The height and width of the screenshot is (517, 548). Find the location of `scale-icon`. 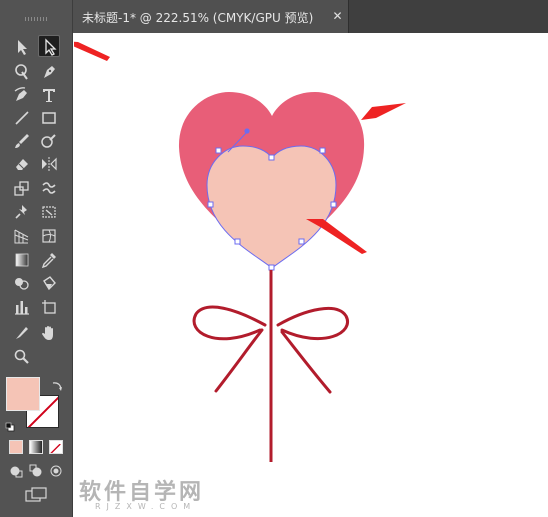

scale-icon is located at coordinates (21, 188).